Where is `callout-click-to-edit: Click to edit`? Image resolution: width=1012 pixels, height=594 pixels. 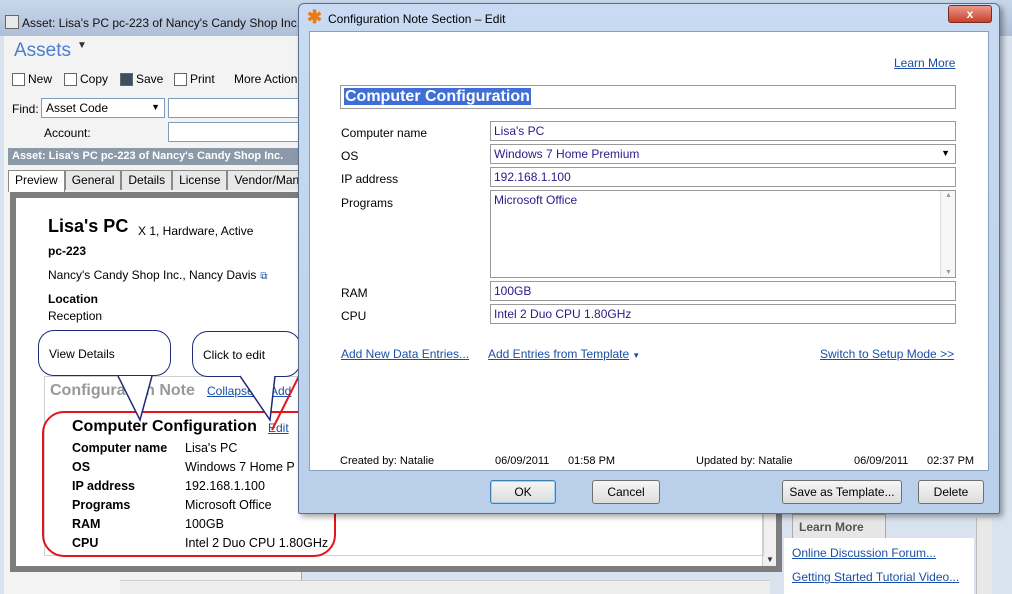
callout-click-to-edit: Click to edit is located at coordinates (246, 354).